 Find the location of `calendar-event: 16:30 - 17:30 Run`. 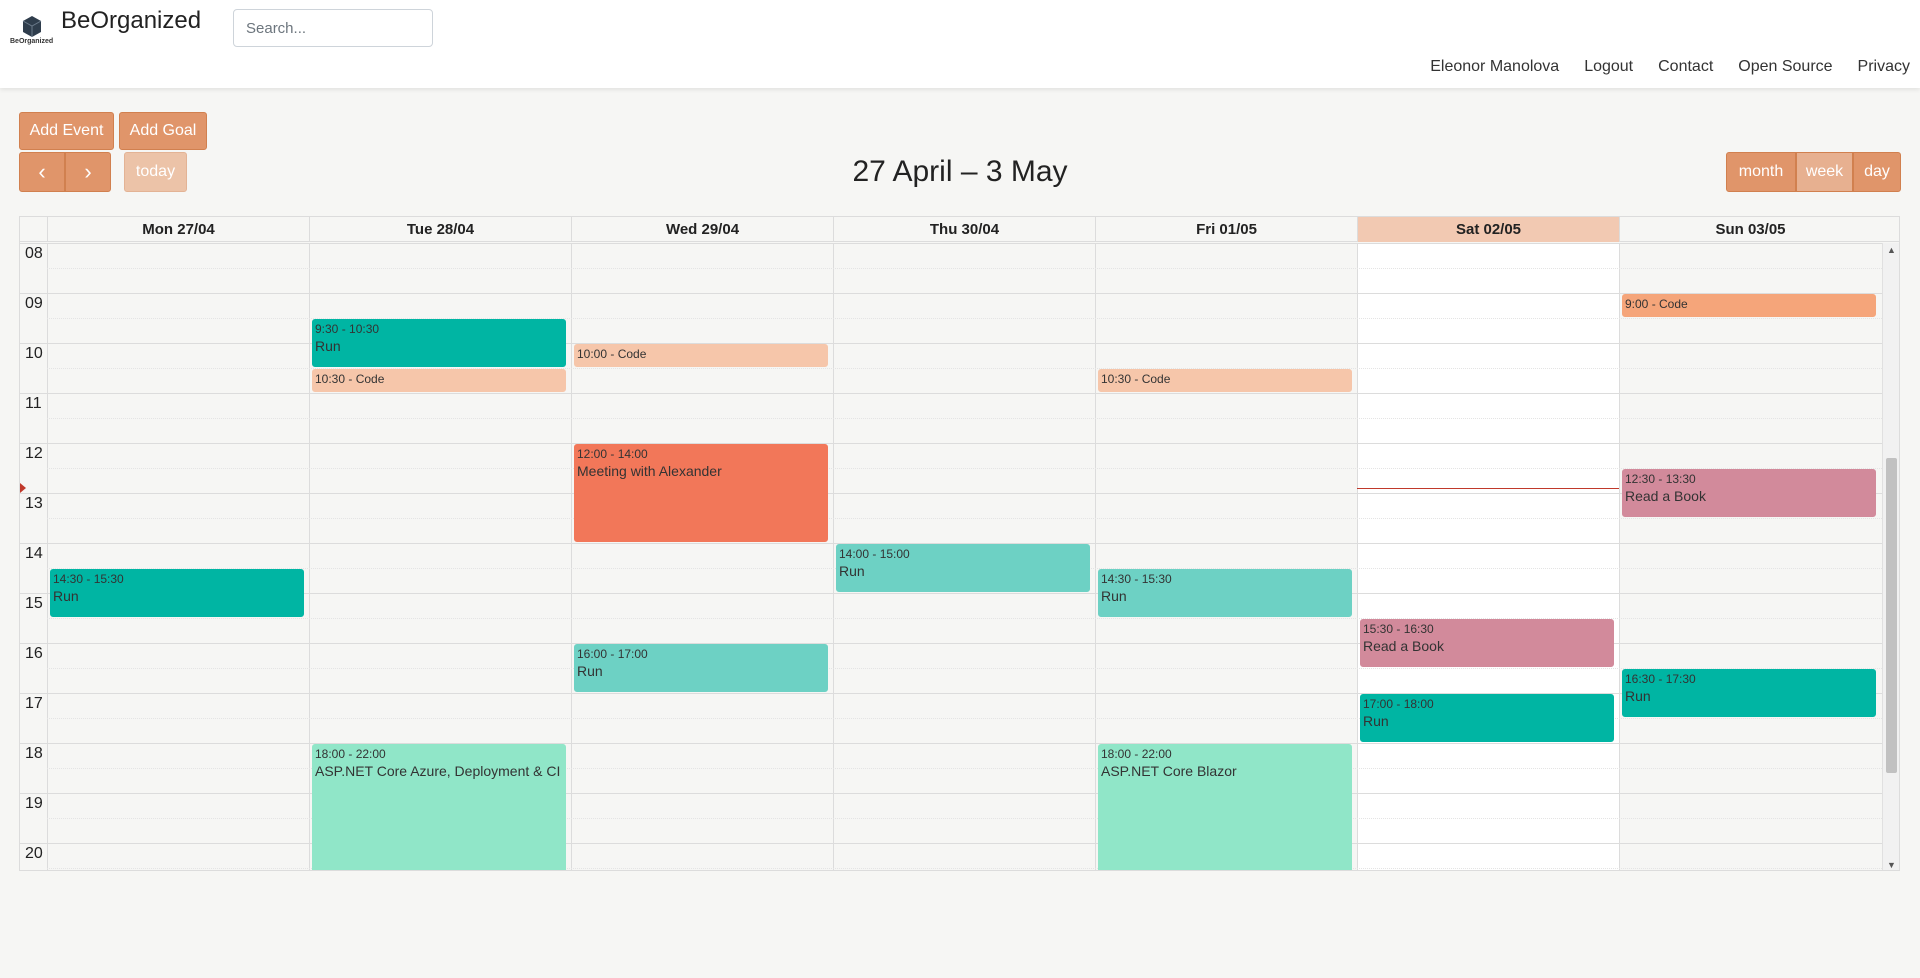

calendar-event: 16:30 - 17:30 Run is located at coordinates (1749, 693).